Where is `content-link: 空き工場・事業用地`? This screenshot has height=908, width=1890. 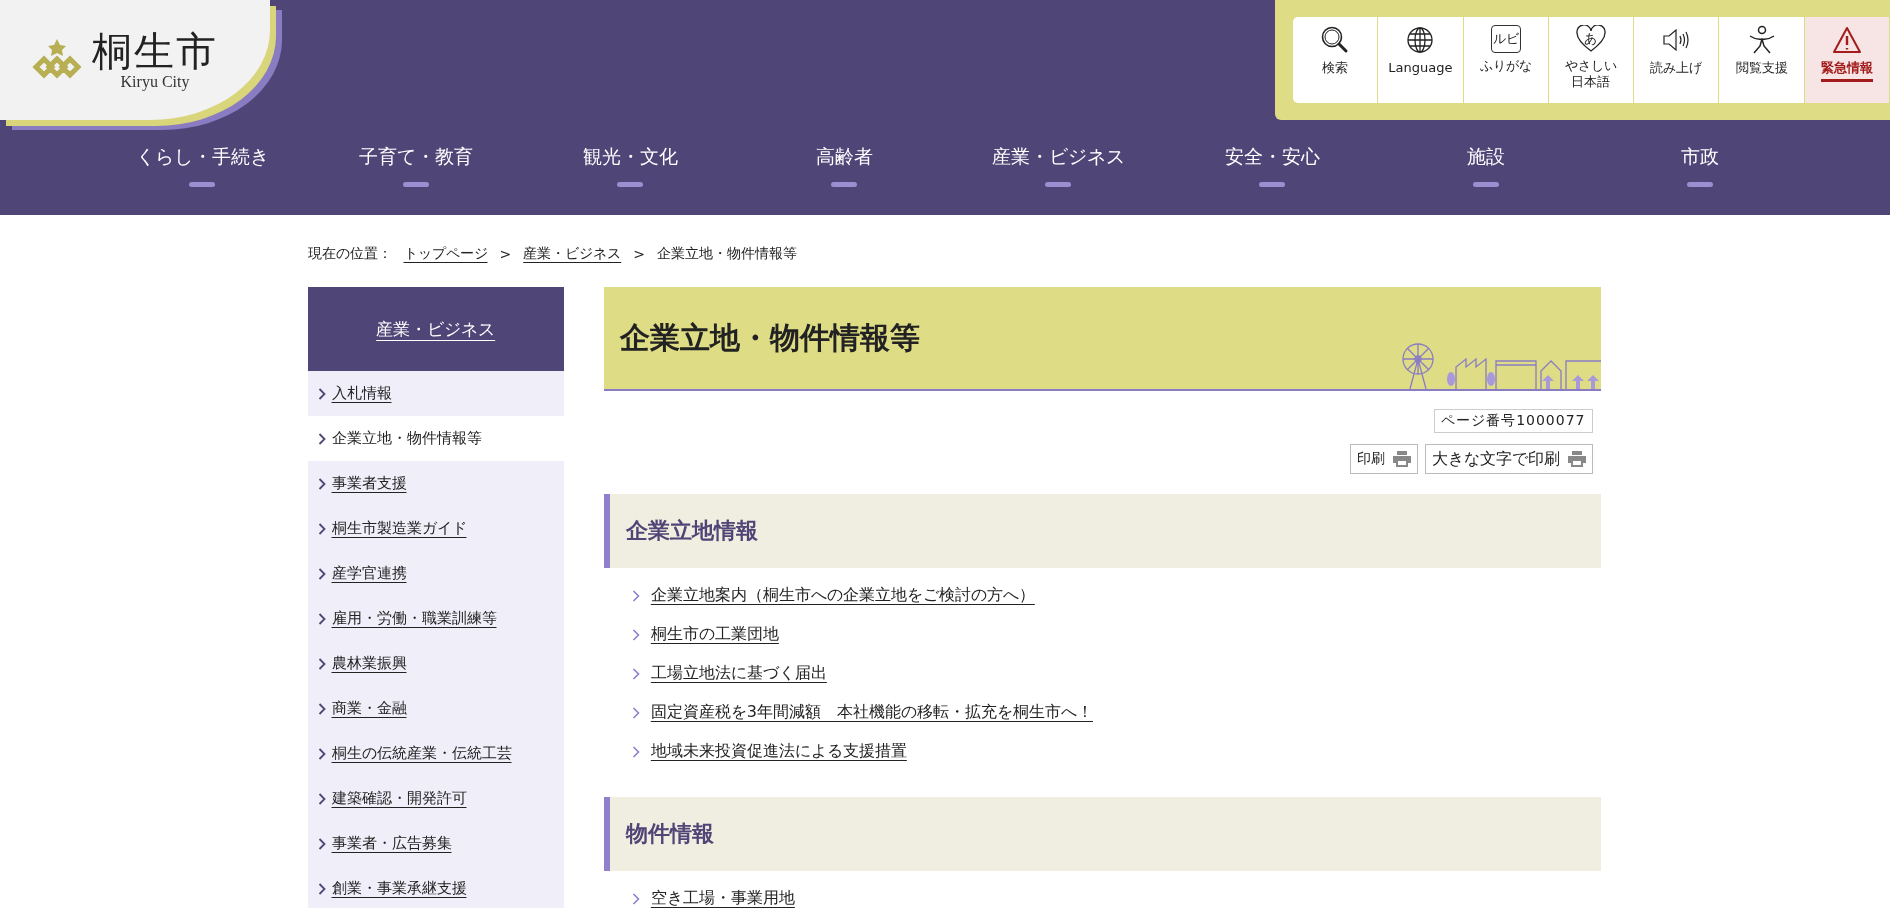 content-link: 空き工場・事業用地 is located at coordinates (722, 898).